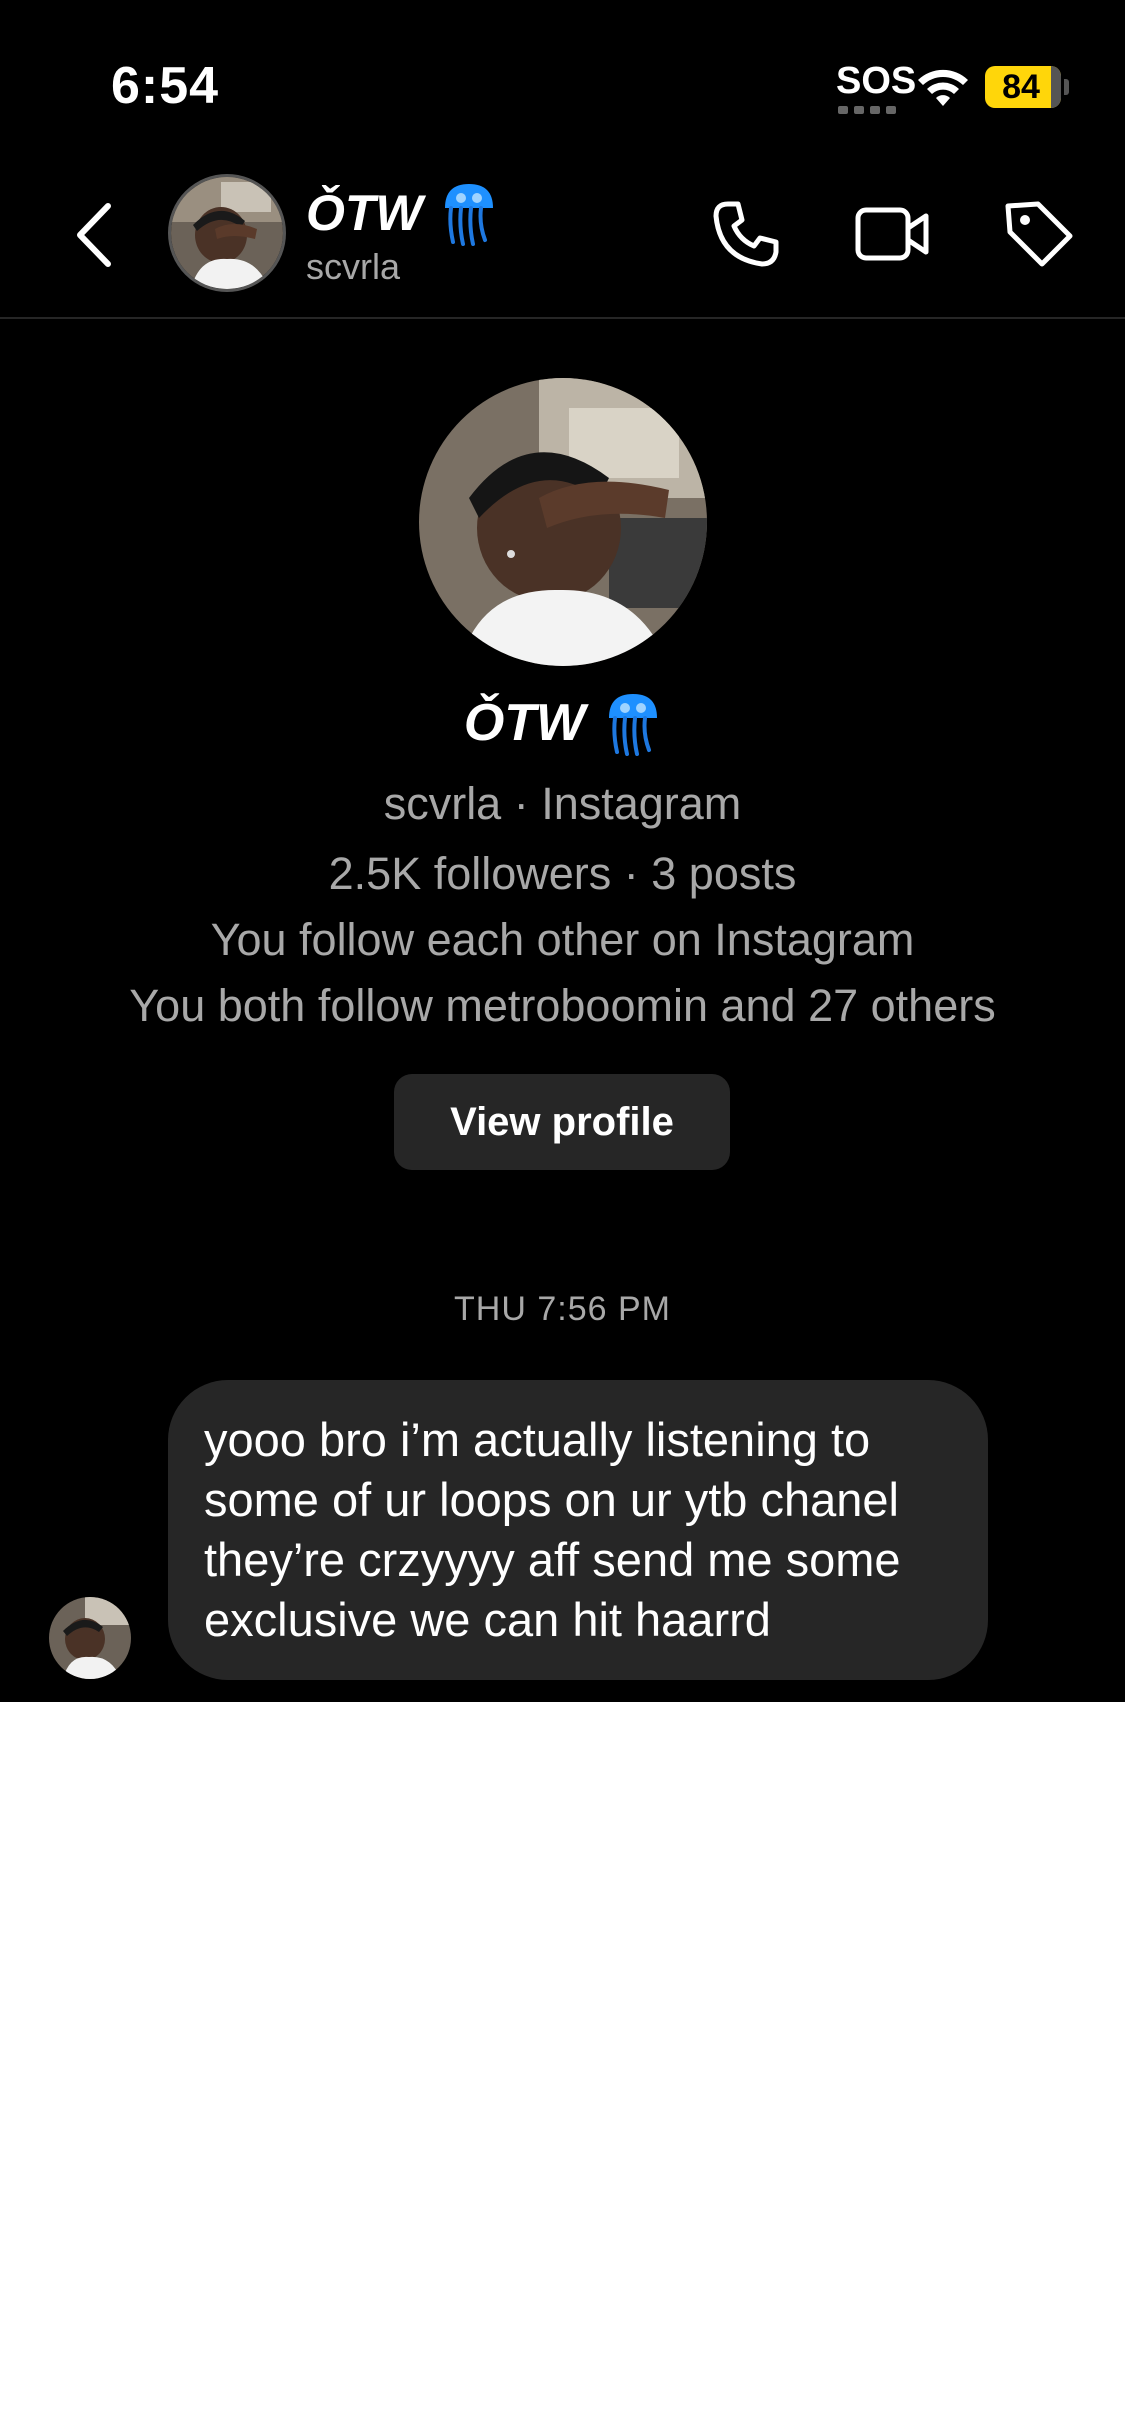 This screenshot has height=2436, width=1125. I want to click on profile-handle-line: scvrla · Instagram, so click(562, 803).